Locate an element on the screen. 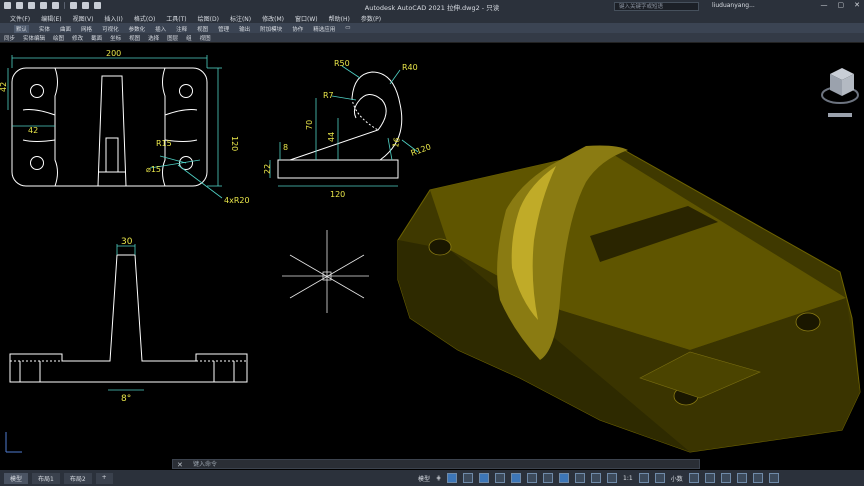 The width and height of the screenshot is (864, 486). tab-insert: 插入 is located at coordinates (160, 29).